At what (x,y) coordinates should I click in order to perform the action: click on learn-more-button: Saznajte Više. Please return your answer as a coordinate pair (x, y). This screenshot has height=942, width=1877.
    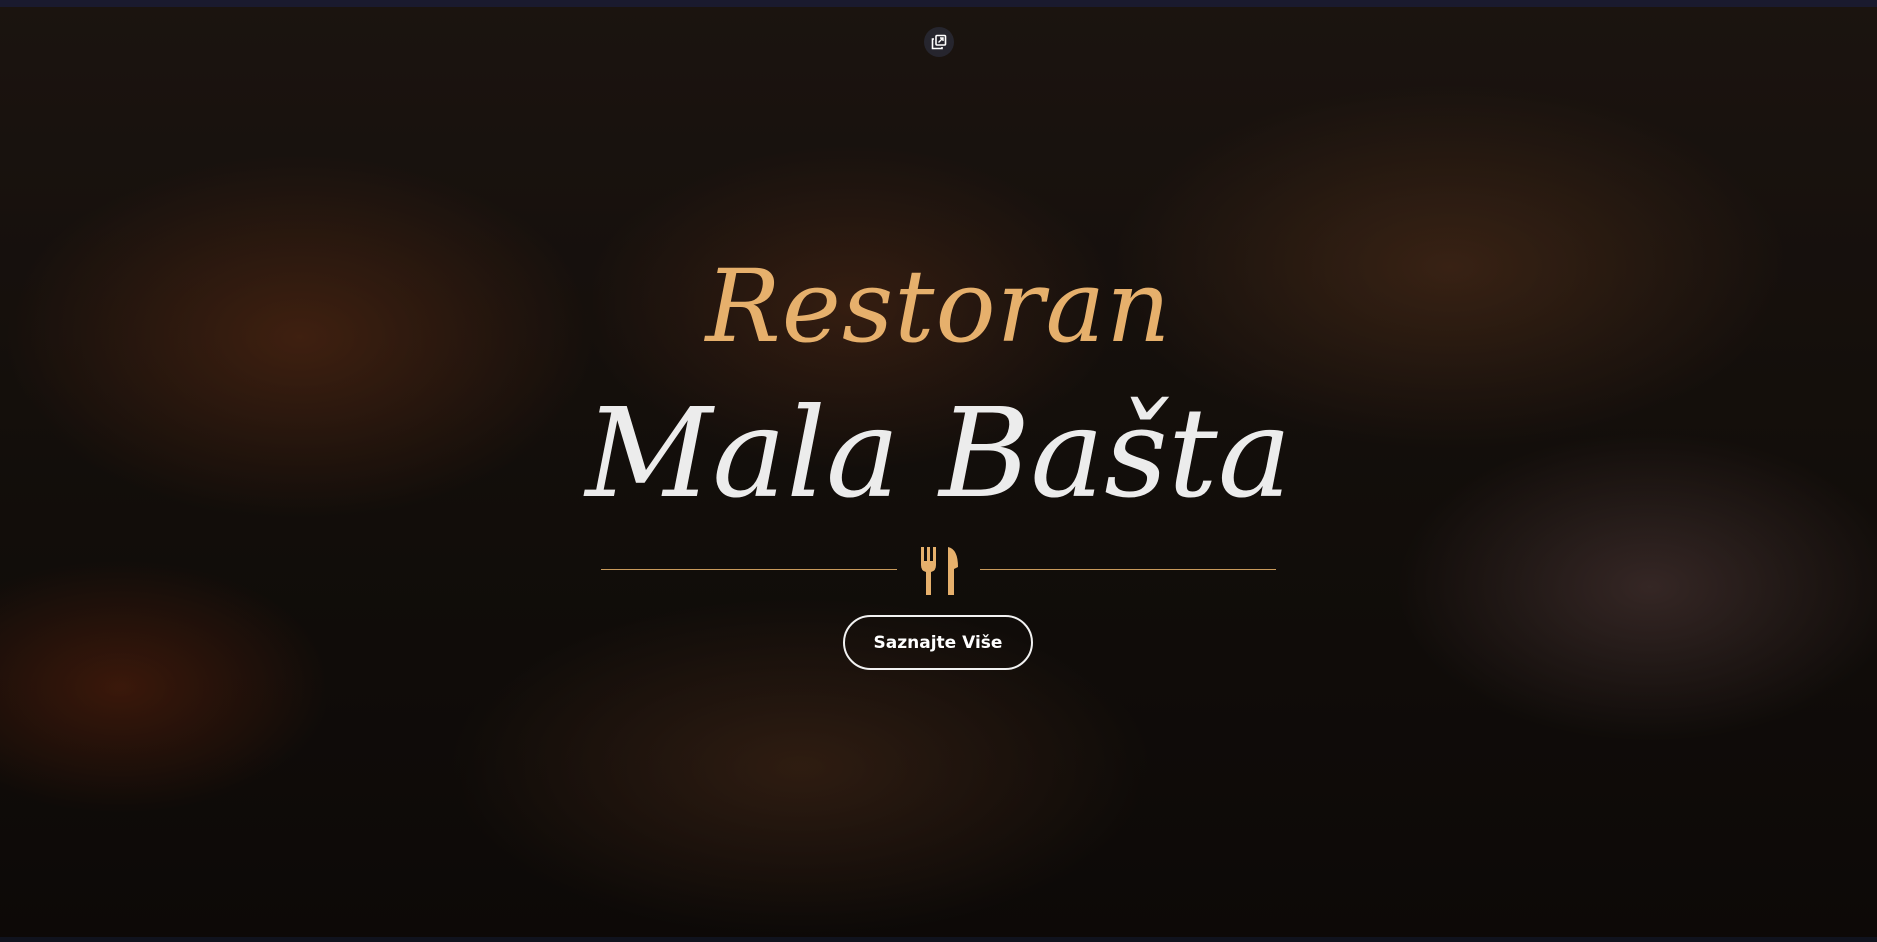
    Looking at the image, I should click on (938, 642).